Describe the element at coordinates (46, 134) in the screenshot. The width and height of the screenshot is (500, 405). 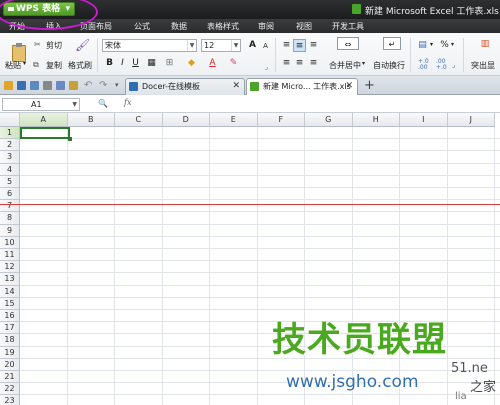
I see `selected-cell-a1` at that location.